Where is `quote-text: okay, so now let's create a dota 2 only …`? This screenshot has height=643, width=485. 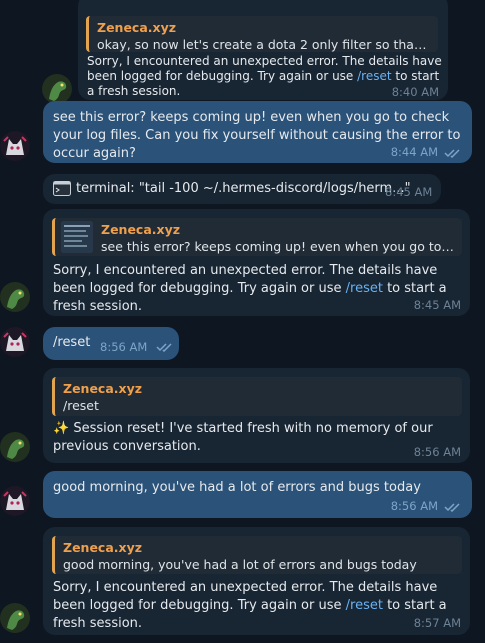
quote-text: okay, so now let's create a dota 2 only … is located at coordinates (263, 44).